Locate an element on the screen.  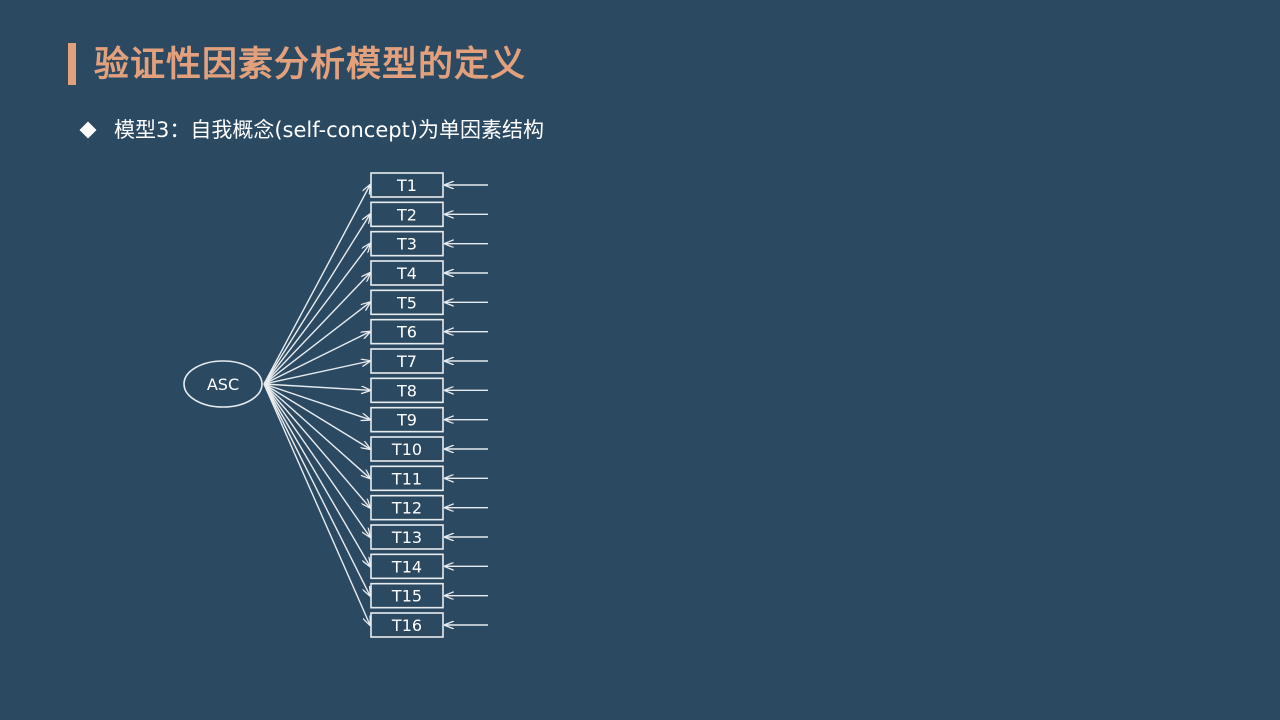
indicator-label-t15: T15 is located at coordinates (406, 596).